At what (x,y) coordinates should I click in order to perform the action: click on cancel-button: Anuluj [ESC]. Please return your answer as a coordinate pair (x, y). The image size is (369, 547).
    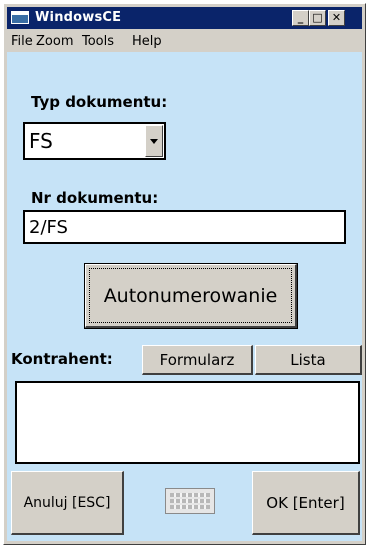
    Looking at the image, I should click on (67, 503).